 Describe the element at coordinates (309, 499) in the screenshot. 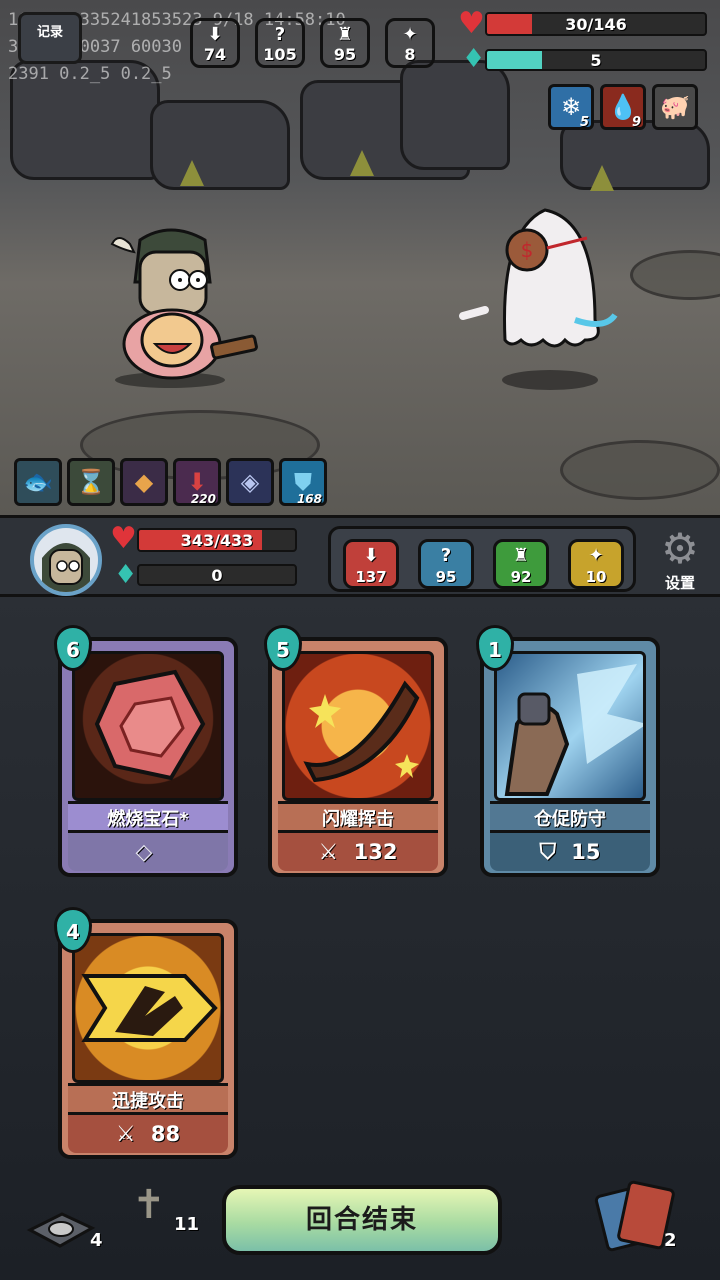

I see `buff-count: 168` at that location.